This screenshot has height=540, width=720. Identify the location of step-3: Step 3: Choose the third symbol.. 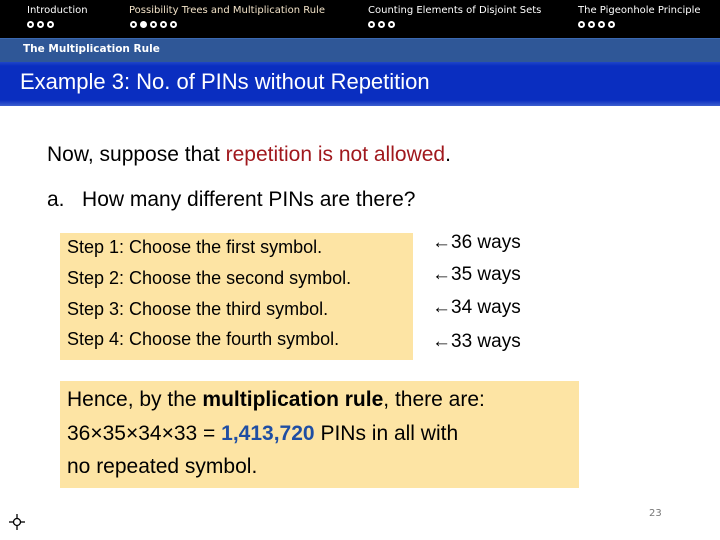
(198, 309).